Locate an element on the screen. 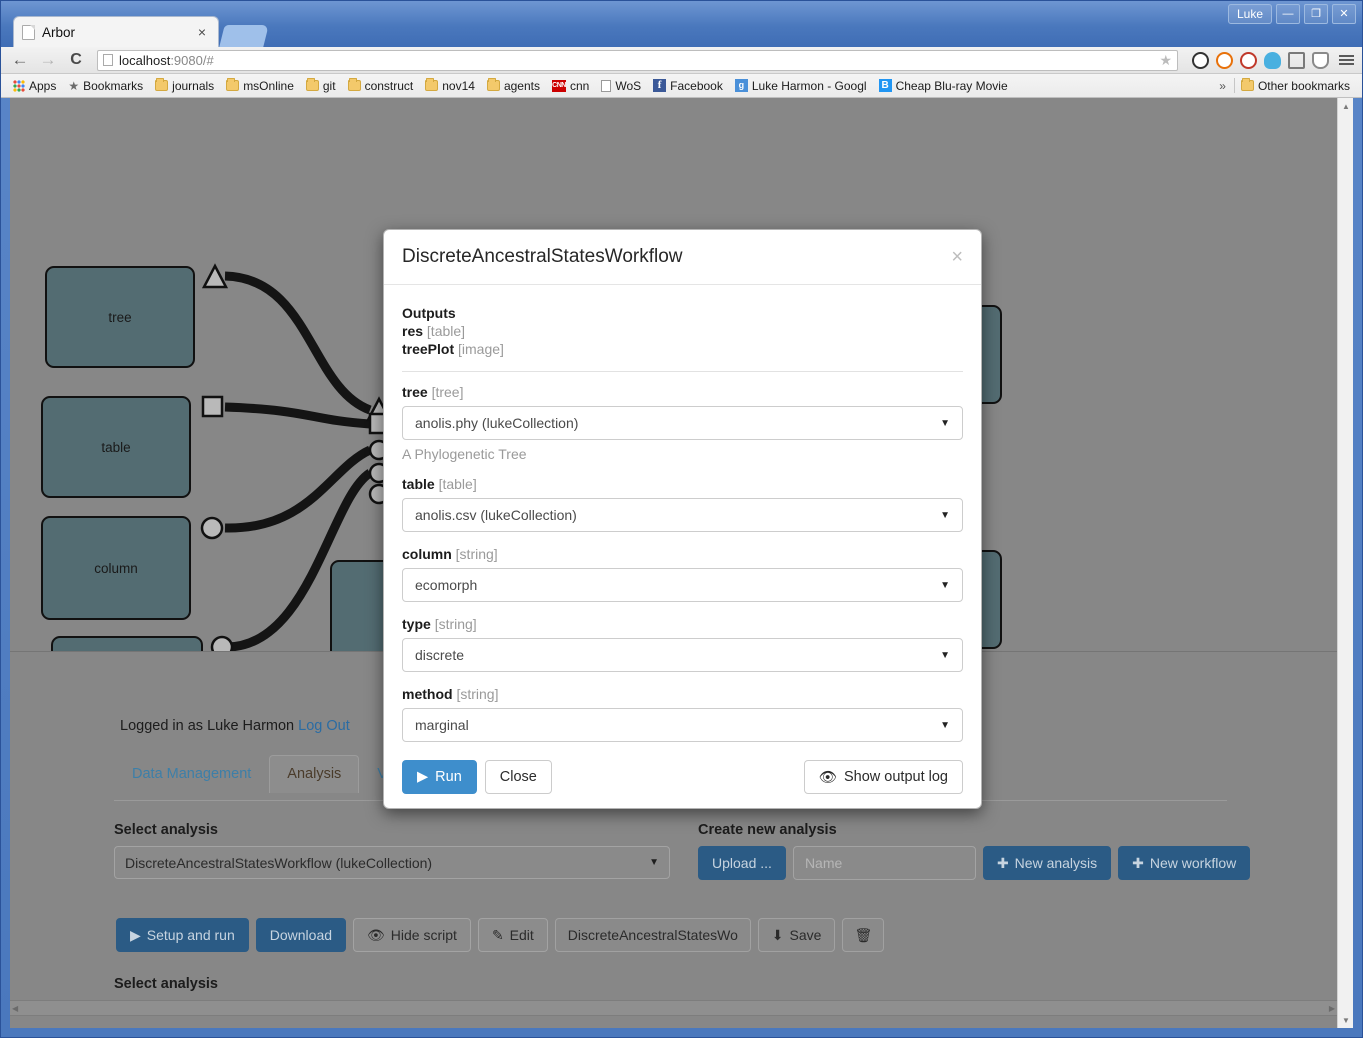  login-status-text: Logged in as Luke Harmon is located at coordinates (207, 726).